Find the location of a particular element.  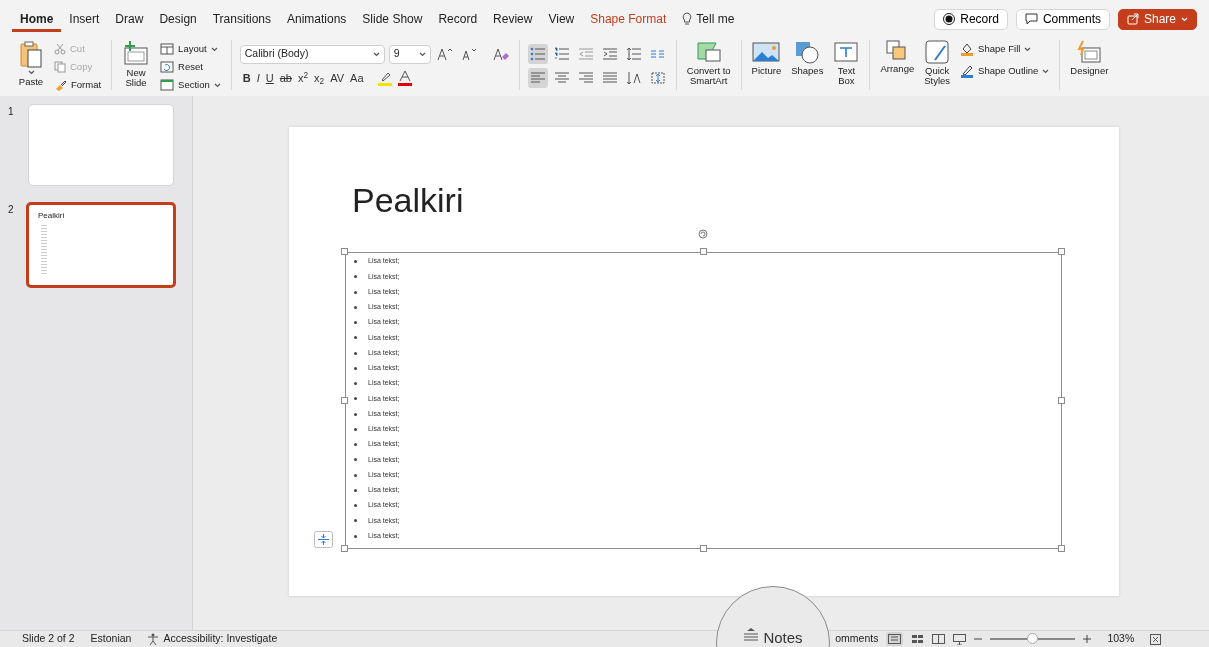

shapes-button: Shapes is located at coordinates (807, 58).